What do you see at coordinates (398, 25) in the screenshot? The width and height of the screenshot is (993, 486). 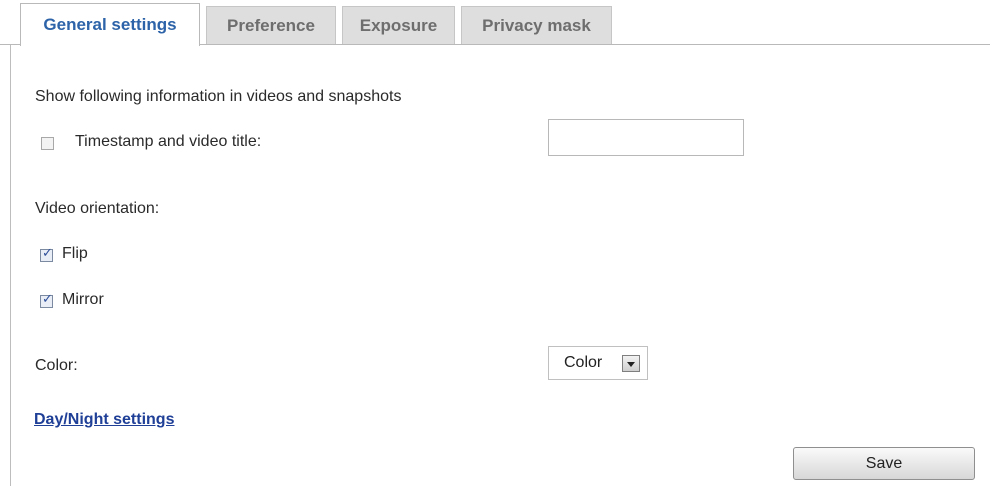 I see `tab-exposure: Exposure` at bounding box center [398, 25].